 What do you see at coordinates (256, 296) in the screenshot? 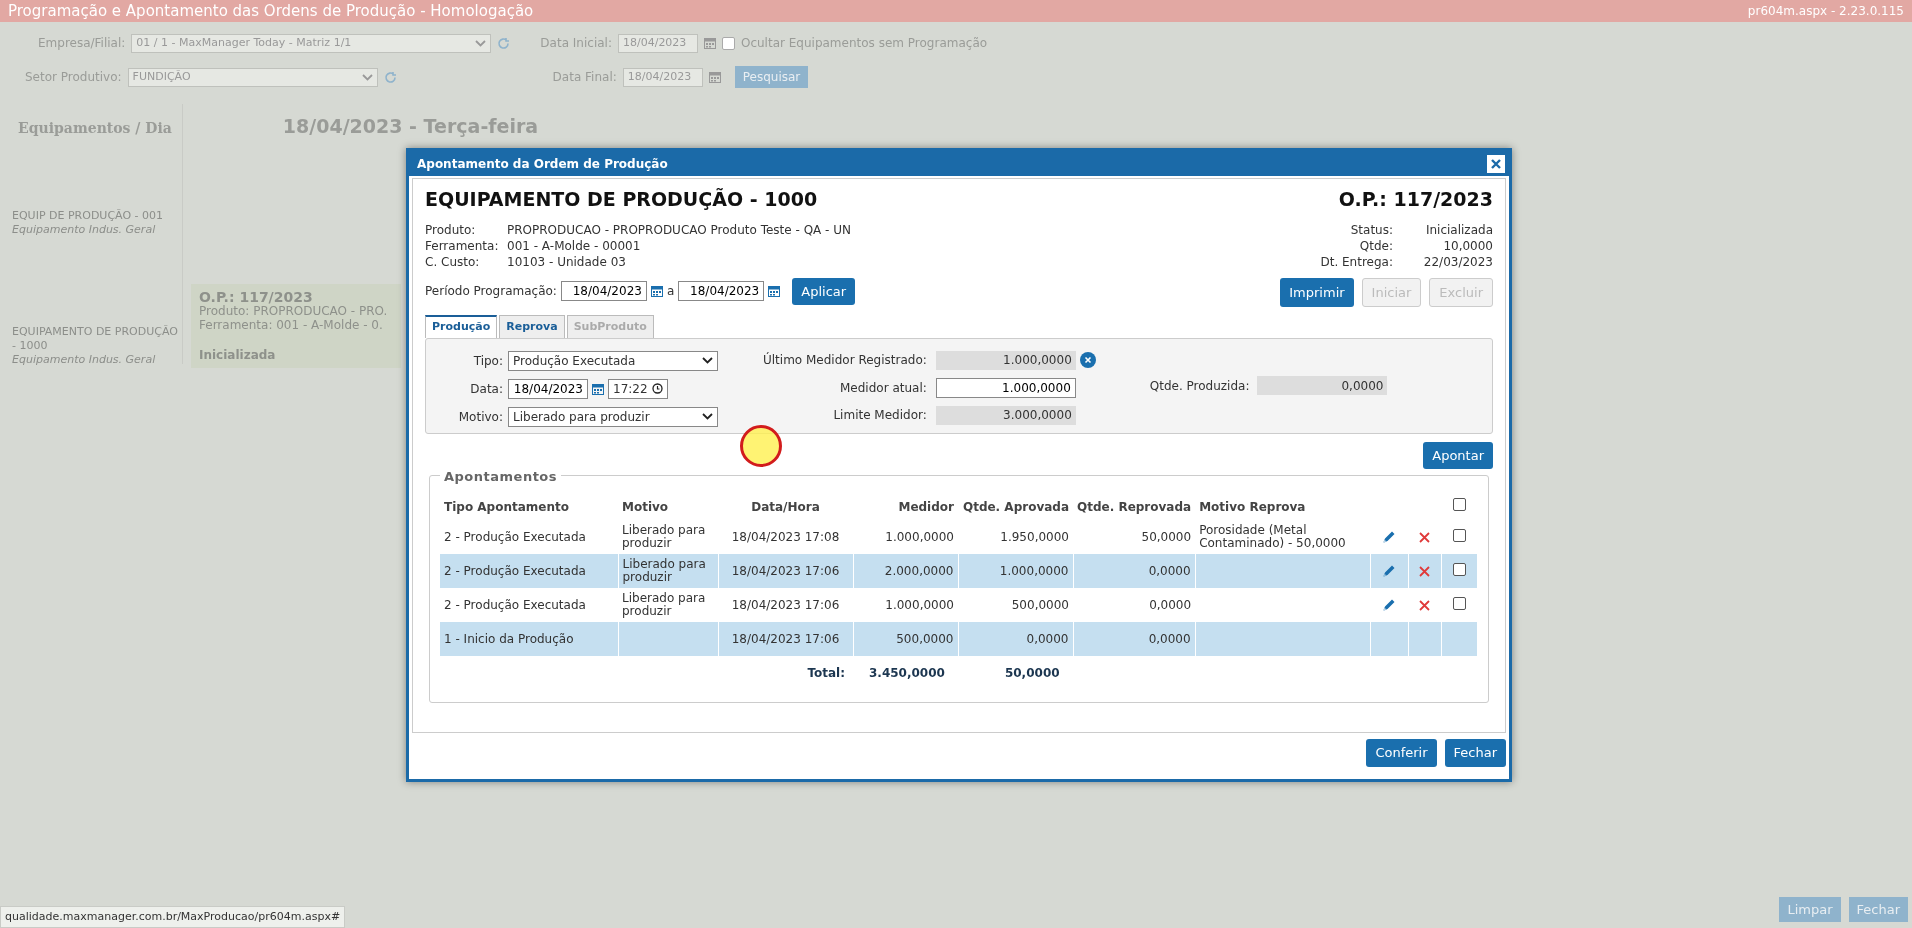
I see `order-title: O.P.: 117/2023` at bounding box center [256, 296].